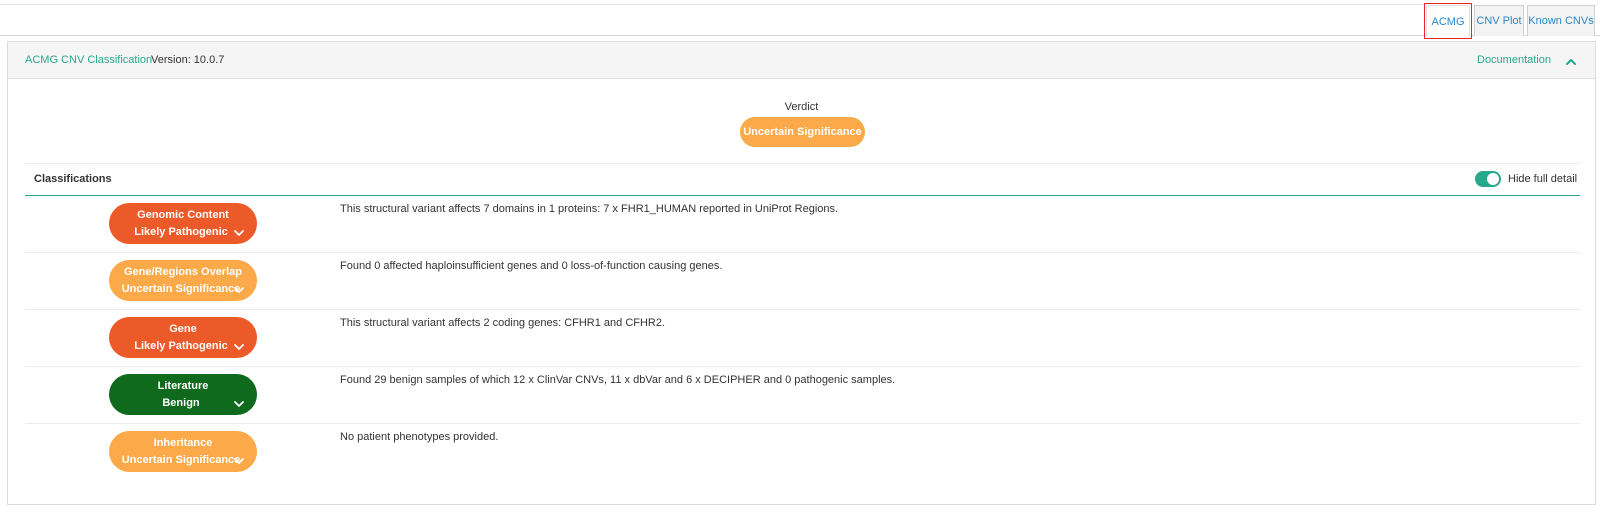 The height and width of the screenshot is (513, 1600). What do you see at coordinates (1561, 20) in the screenshot?
I see `tab-known-cnvs: Known CNVs` at bounding box center [1561, 20].